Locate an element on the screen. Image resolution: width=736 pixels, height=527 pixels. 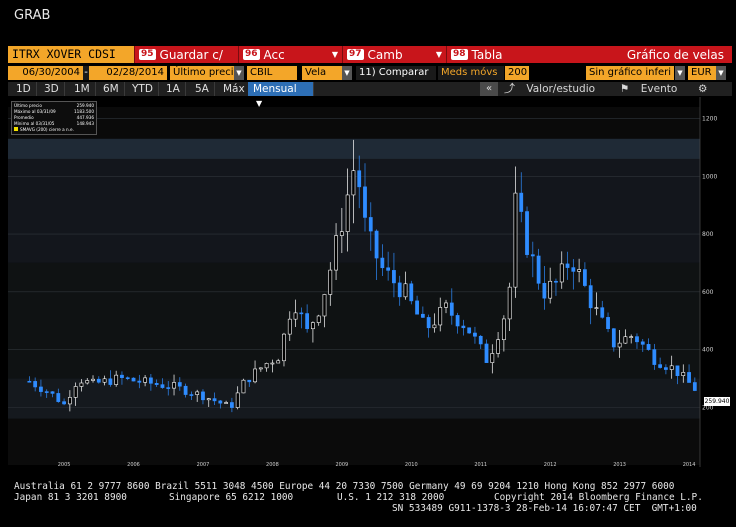
moving-avg-input: 200 is located at coordinates (517, 73).